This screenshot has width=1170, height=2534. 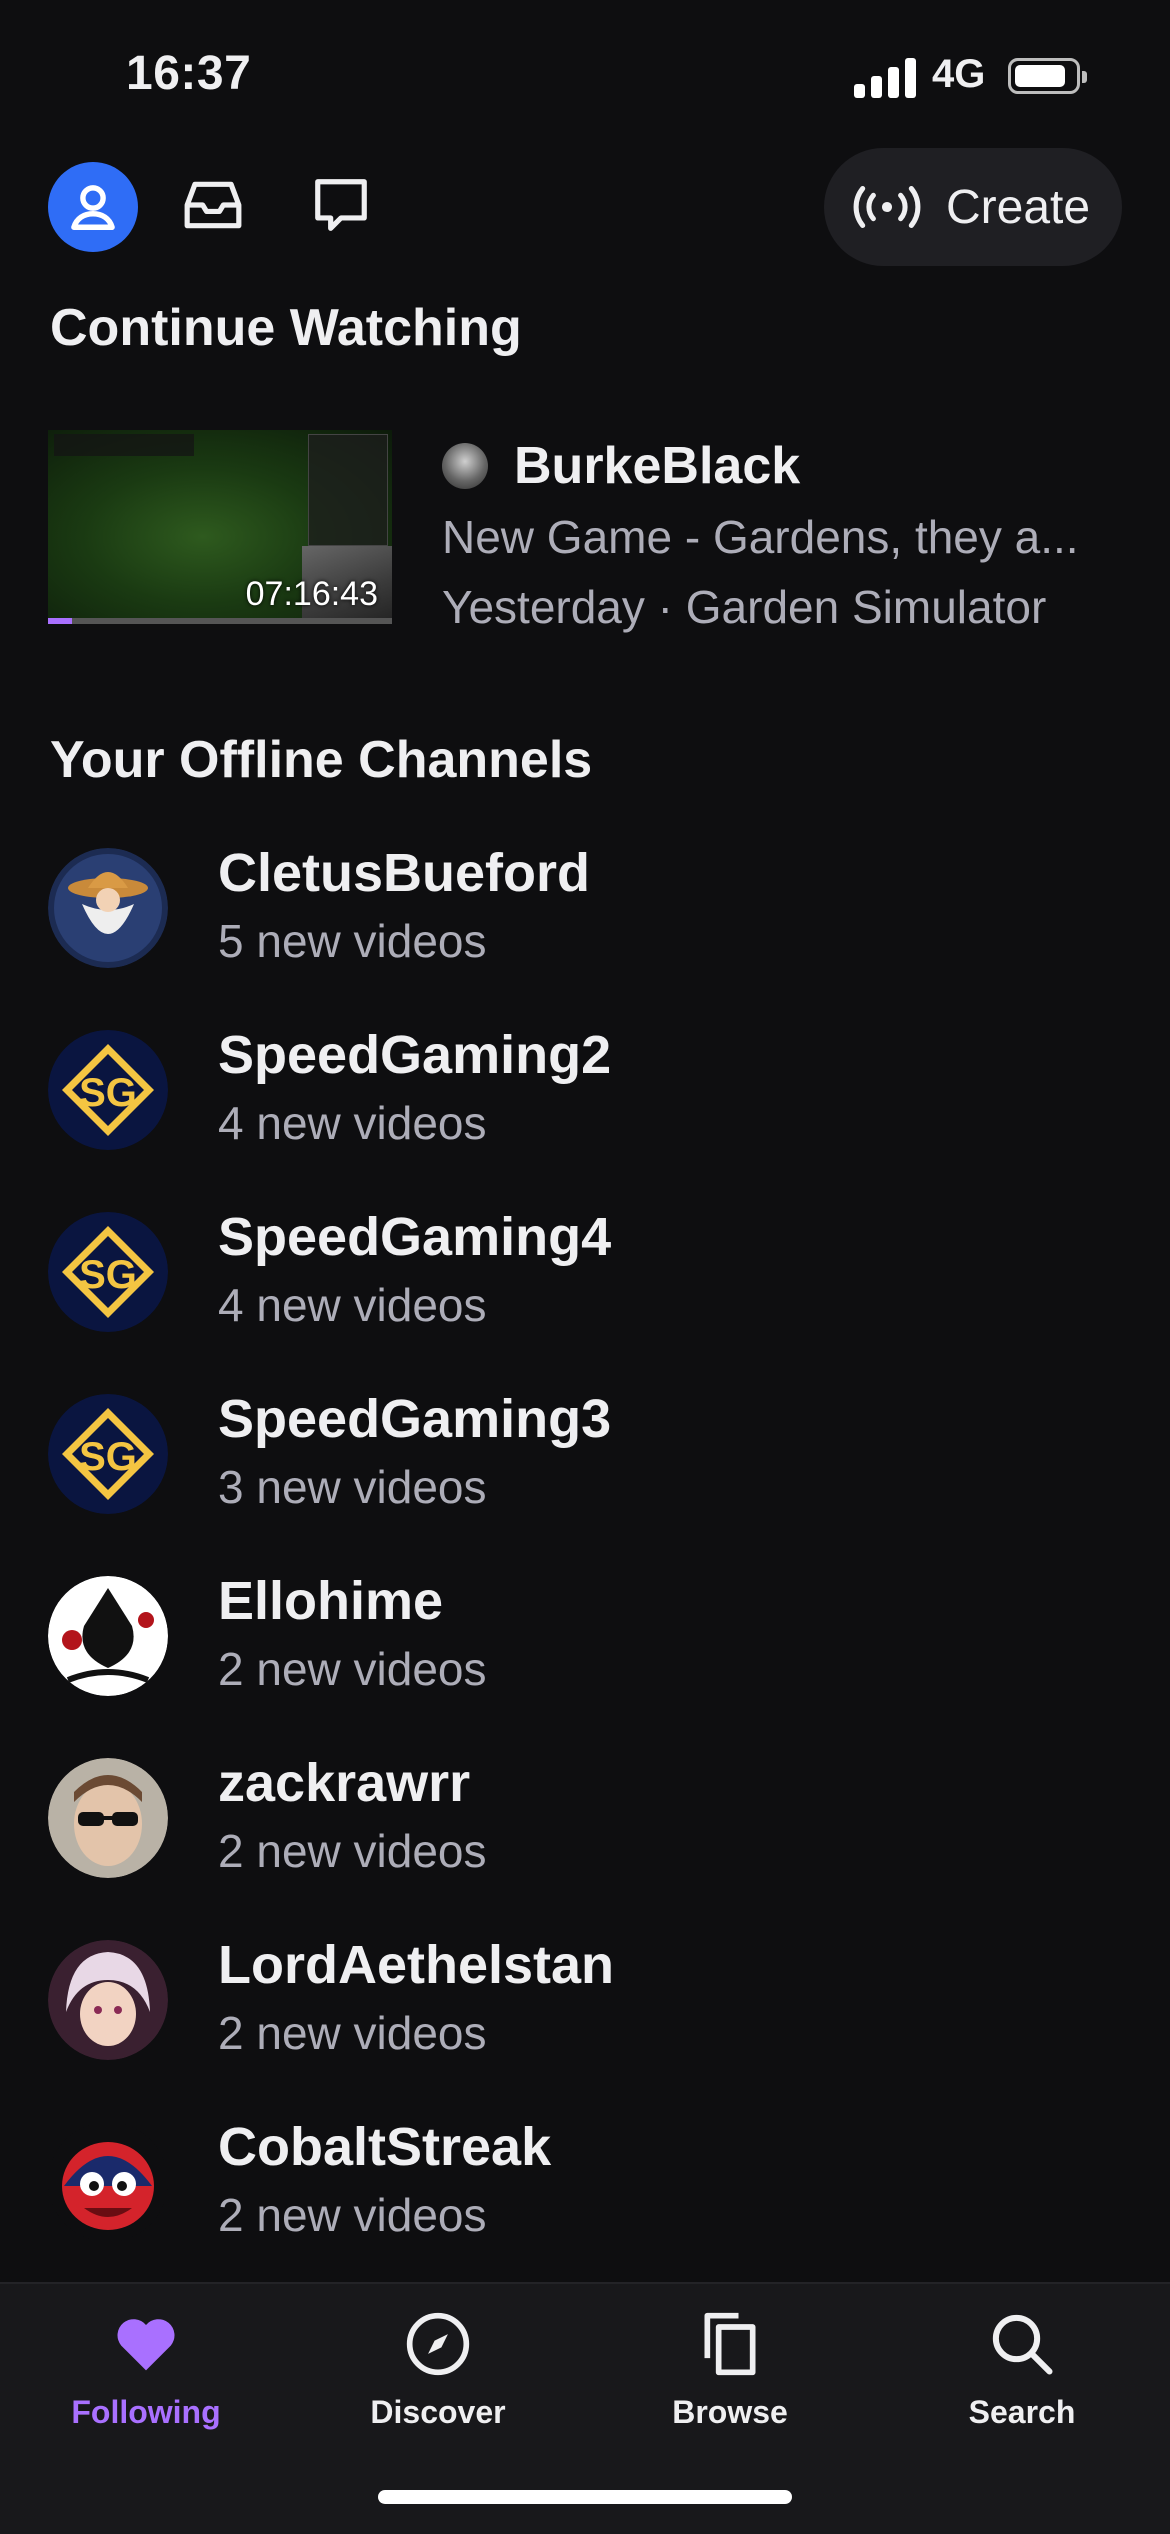 I want to click on channel-name: SpeedGaming2, so click(x=415, y=1055).